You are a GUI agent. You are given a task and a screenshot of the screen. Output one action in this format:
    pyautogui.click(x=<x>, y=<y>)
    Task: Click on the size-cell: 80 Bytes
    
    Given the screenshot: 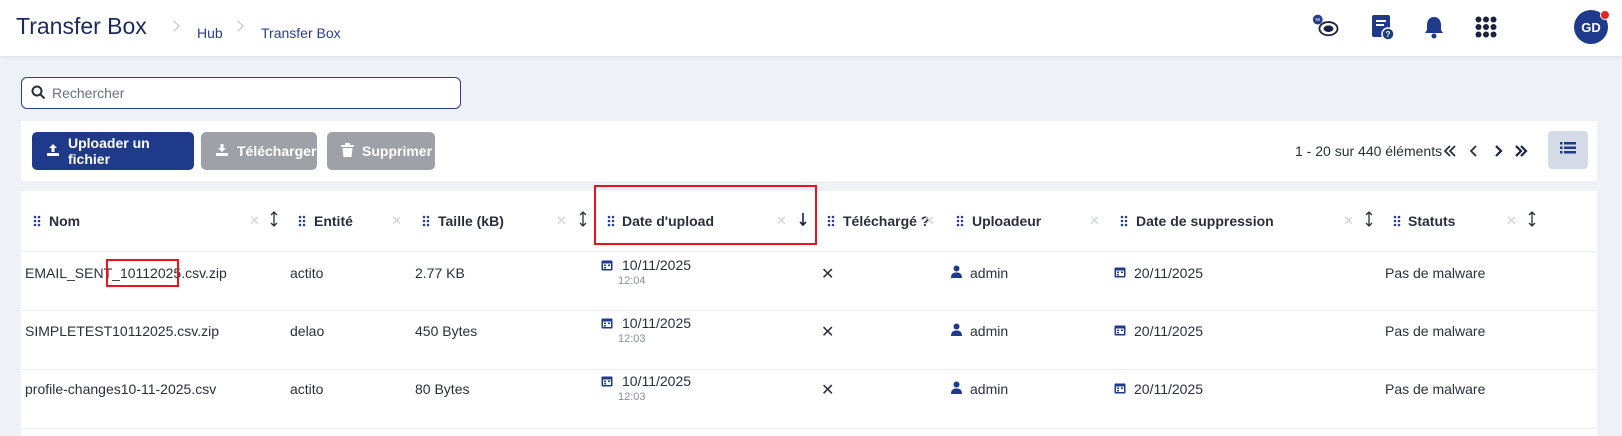 What is the action you would take?
    pyautogui.click(x=442, y=389)
    